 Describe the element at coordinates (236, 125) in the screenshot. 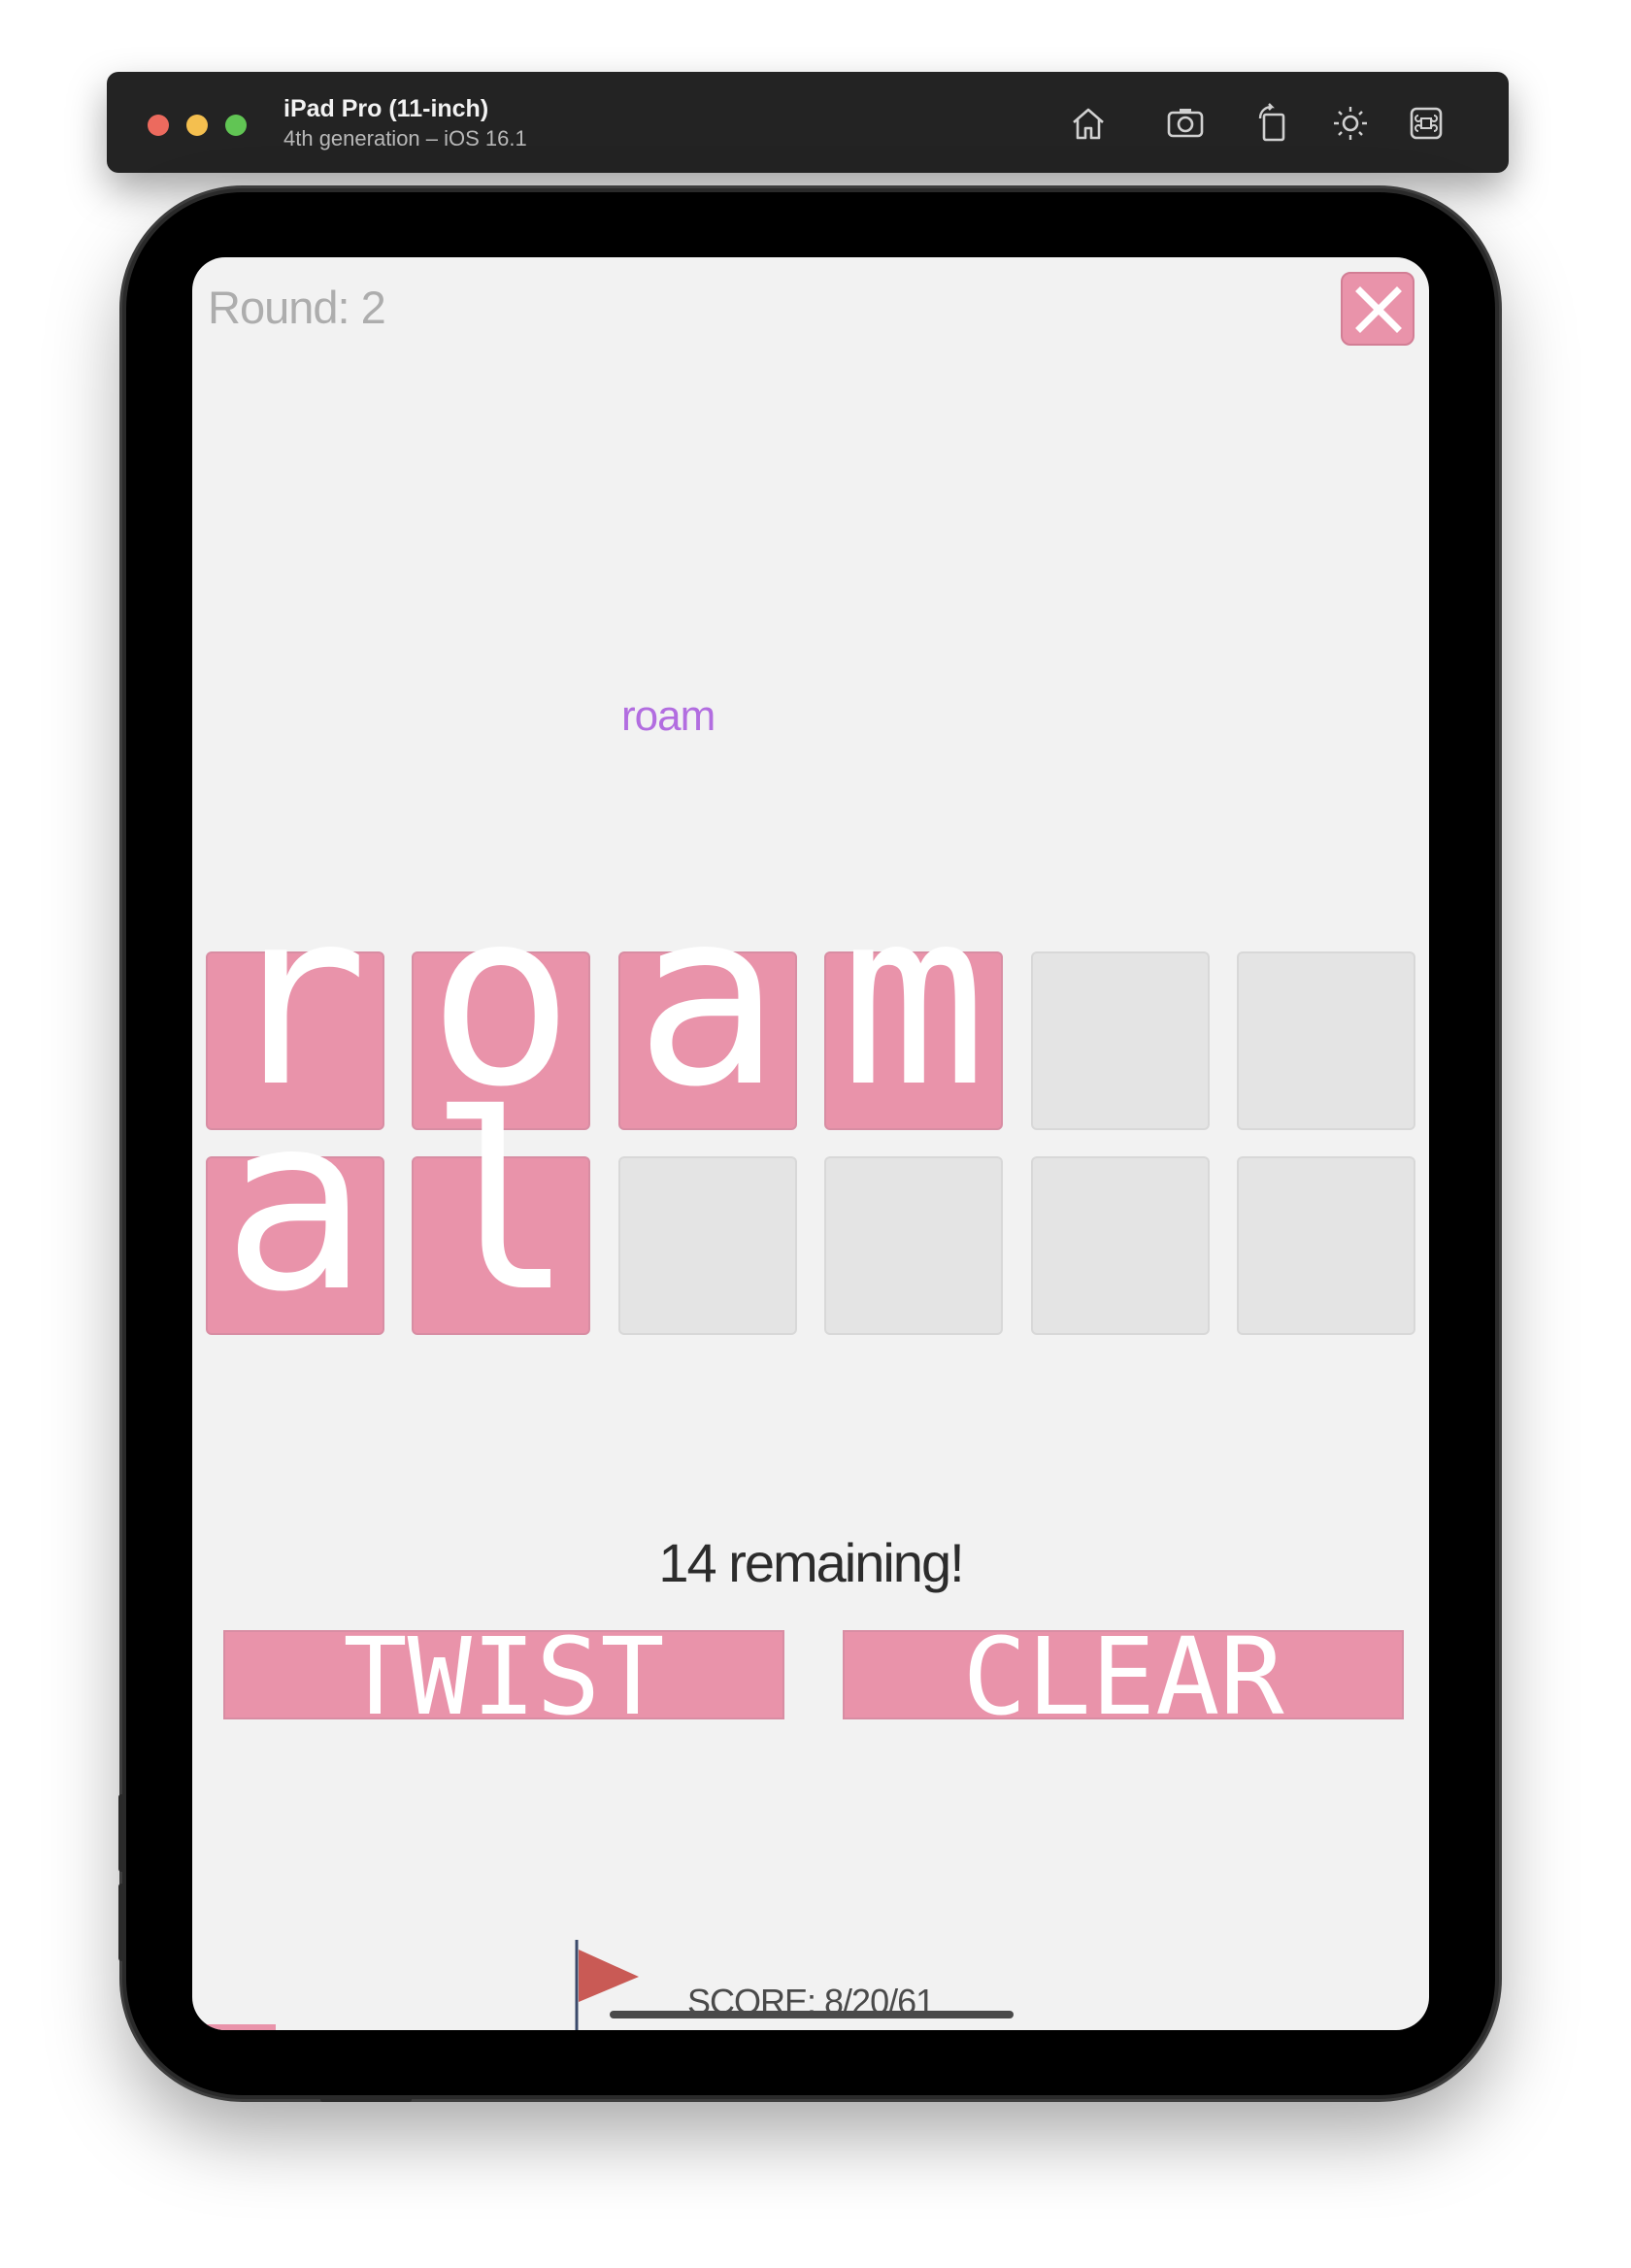

I see `zoom-window-button` at that location.